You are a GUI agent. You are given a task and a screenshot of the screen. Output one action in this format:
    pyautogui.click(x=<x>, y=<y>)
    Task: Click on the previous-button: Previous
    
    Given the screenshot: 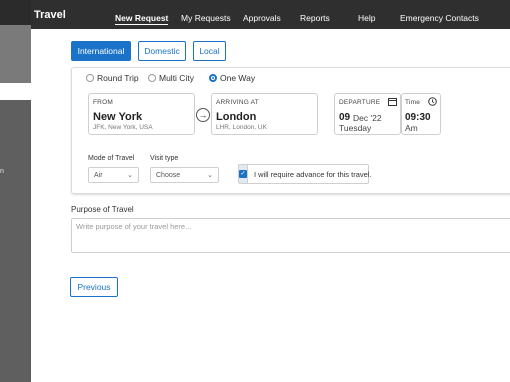 What is the action you would take?
    pyautogui.click(x=94, y=287)
    